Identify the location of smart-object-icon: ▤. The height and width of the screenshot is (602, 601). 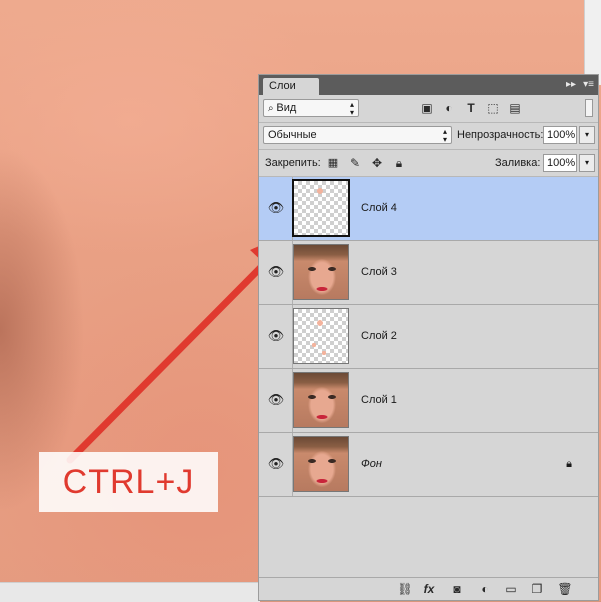
(515, 108).